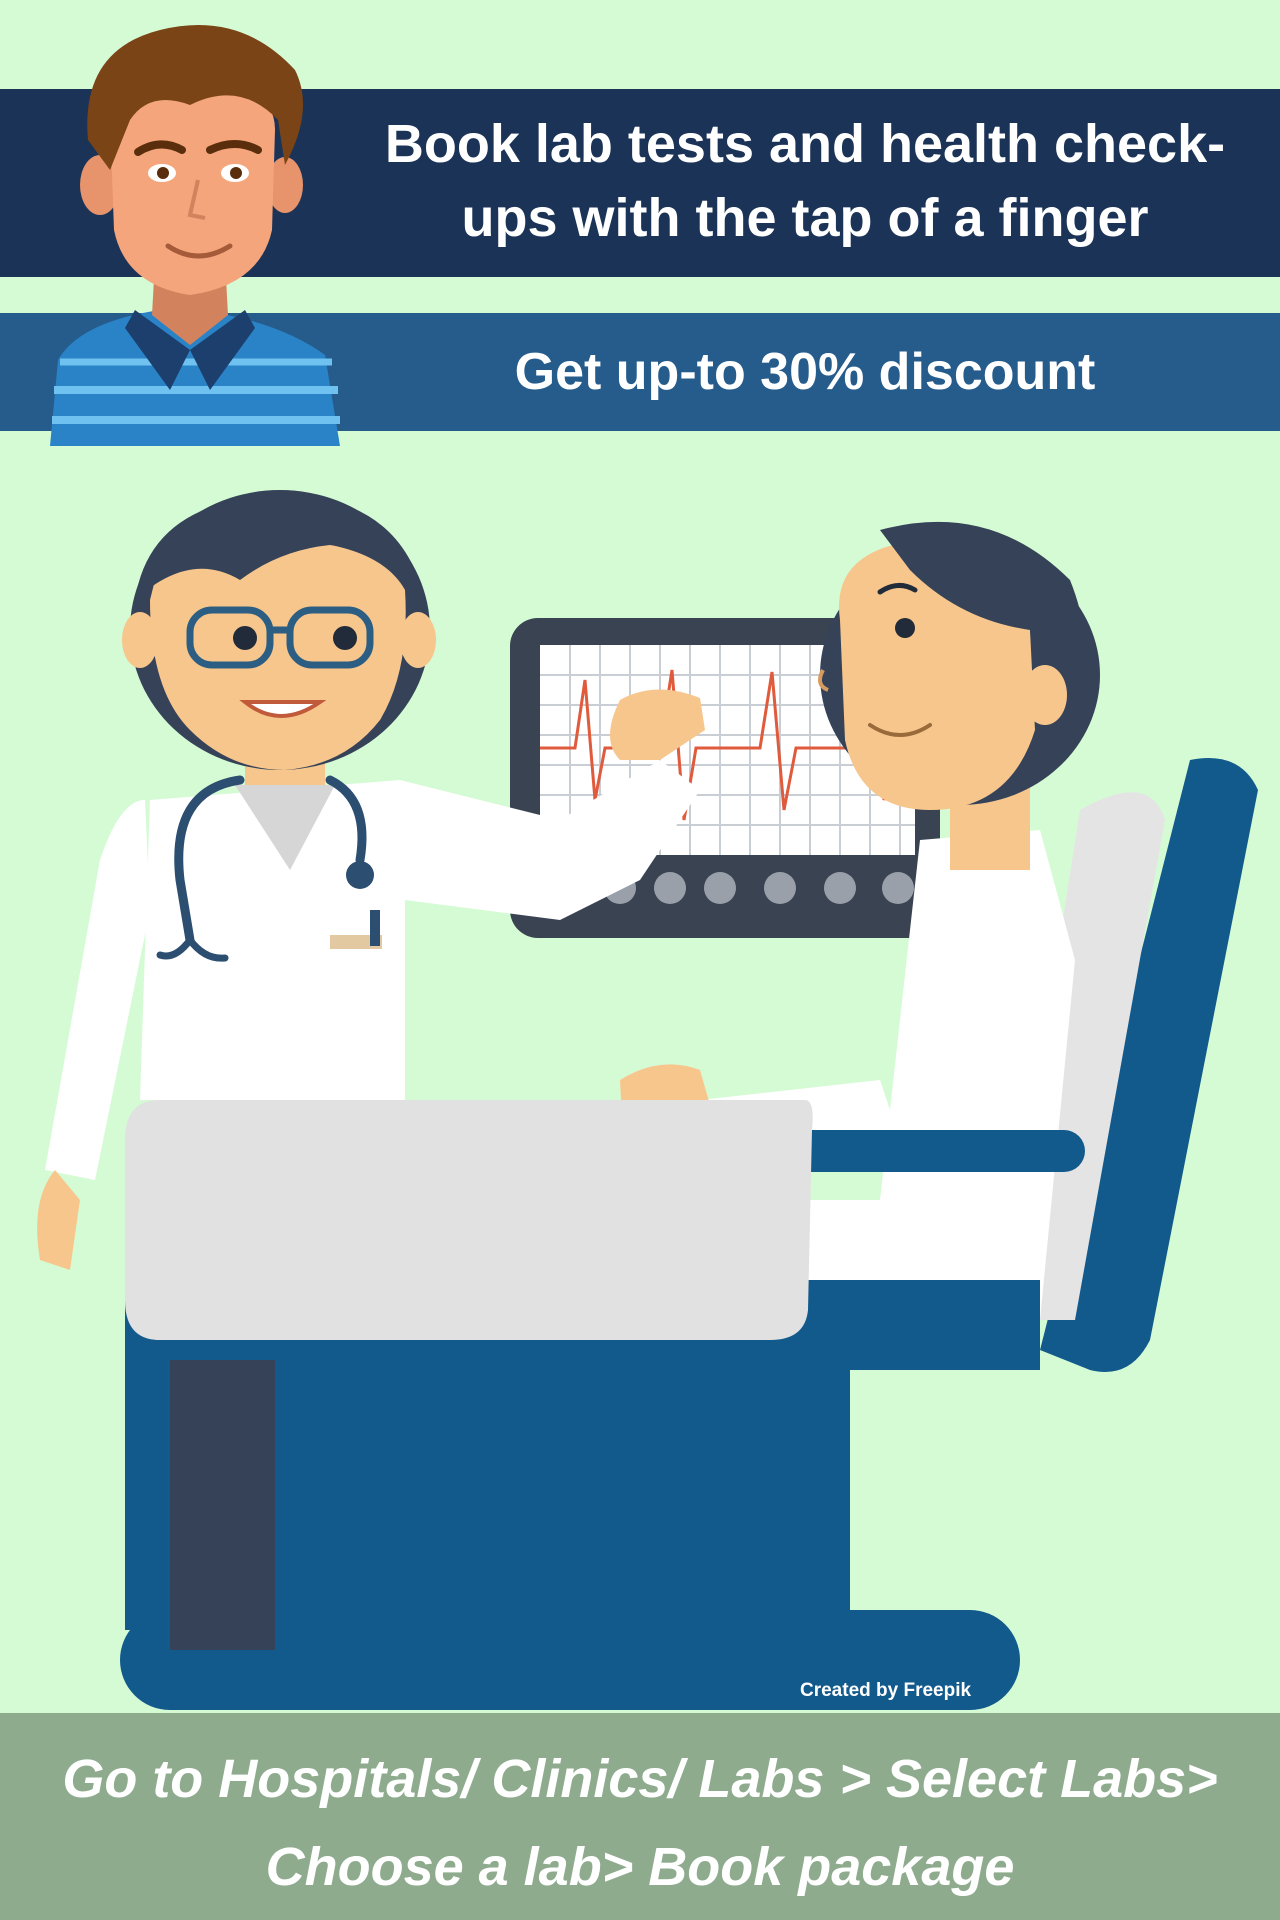 Image resolution: width=1280 pixels, height=1920 pixels. What do you see at coordinates (640, 1867) in the screenshot?
I see `instructions-line-2: Choose a lab> Book package` at bounding box center [640, 1867].